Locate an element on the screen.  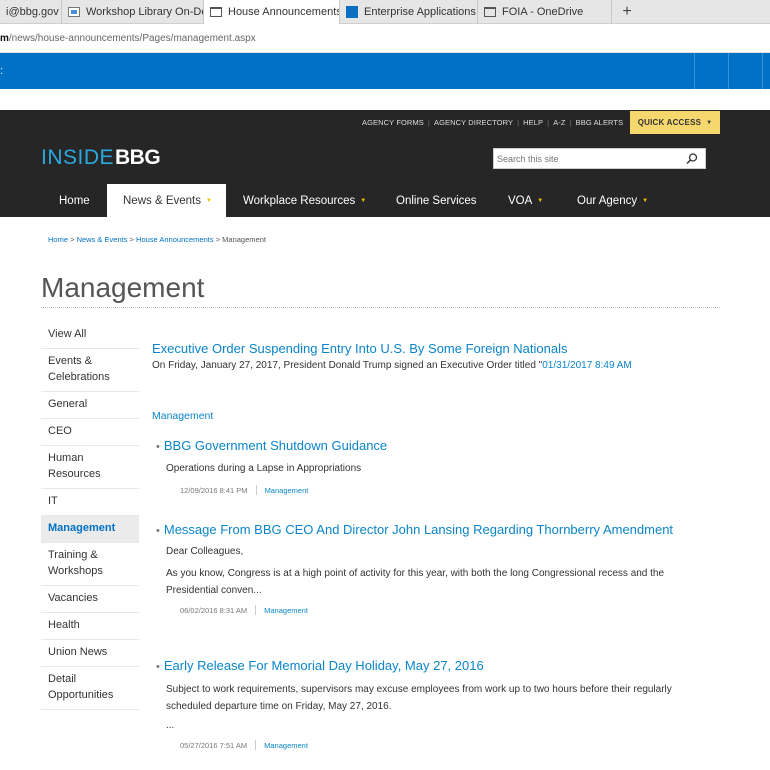
breadcrumb-current: Management is located at coordinates (244, 239).